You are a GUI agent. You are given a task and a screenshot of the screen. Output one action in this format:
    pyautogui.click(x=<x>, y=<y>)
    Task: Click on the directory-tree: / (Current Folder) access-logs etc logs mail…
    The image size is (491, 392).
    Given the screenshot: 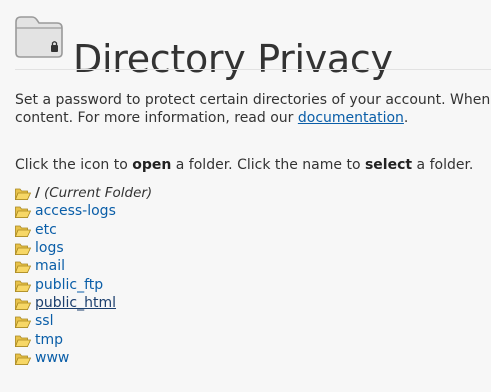 What is the action you would take?
    pyautogui.click(x=83, y=275)
    